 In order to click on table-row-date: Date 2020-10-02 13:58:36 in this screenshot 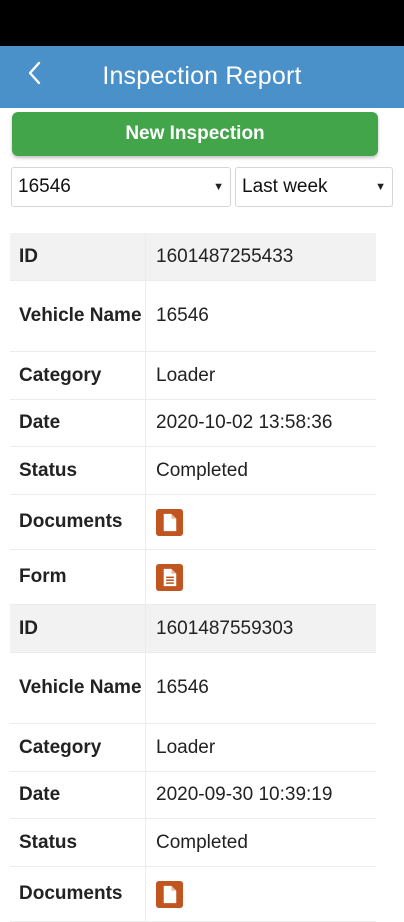, I will do `click(193, 423)`.